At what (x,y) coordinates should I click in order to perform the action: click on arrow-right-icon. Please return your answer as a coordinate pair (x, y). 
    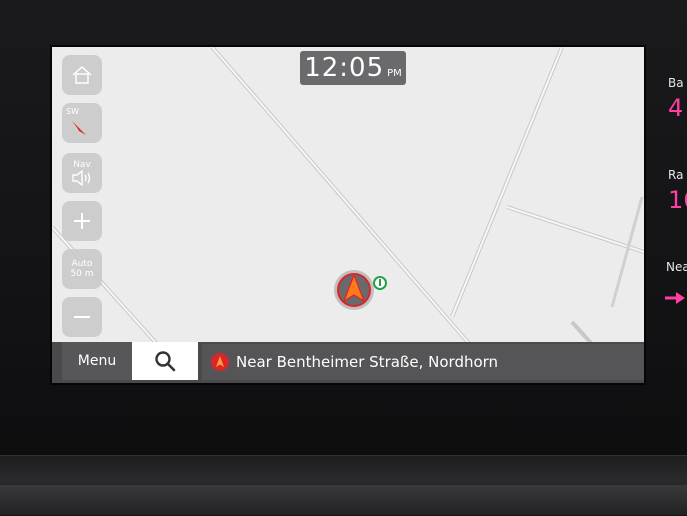
    Looking at the image, I should click on (675, 298).